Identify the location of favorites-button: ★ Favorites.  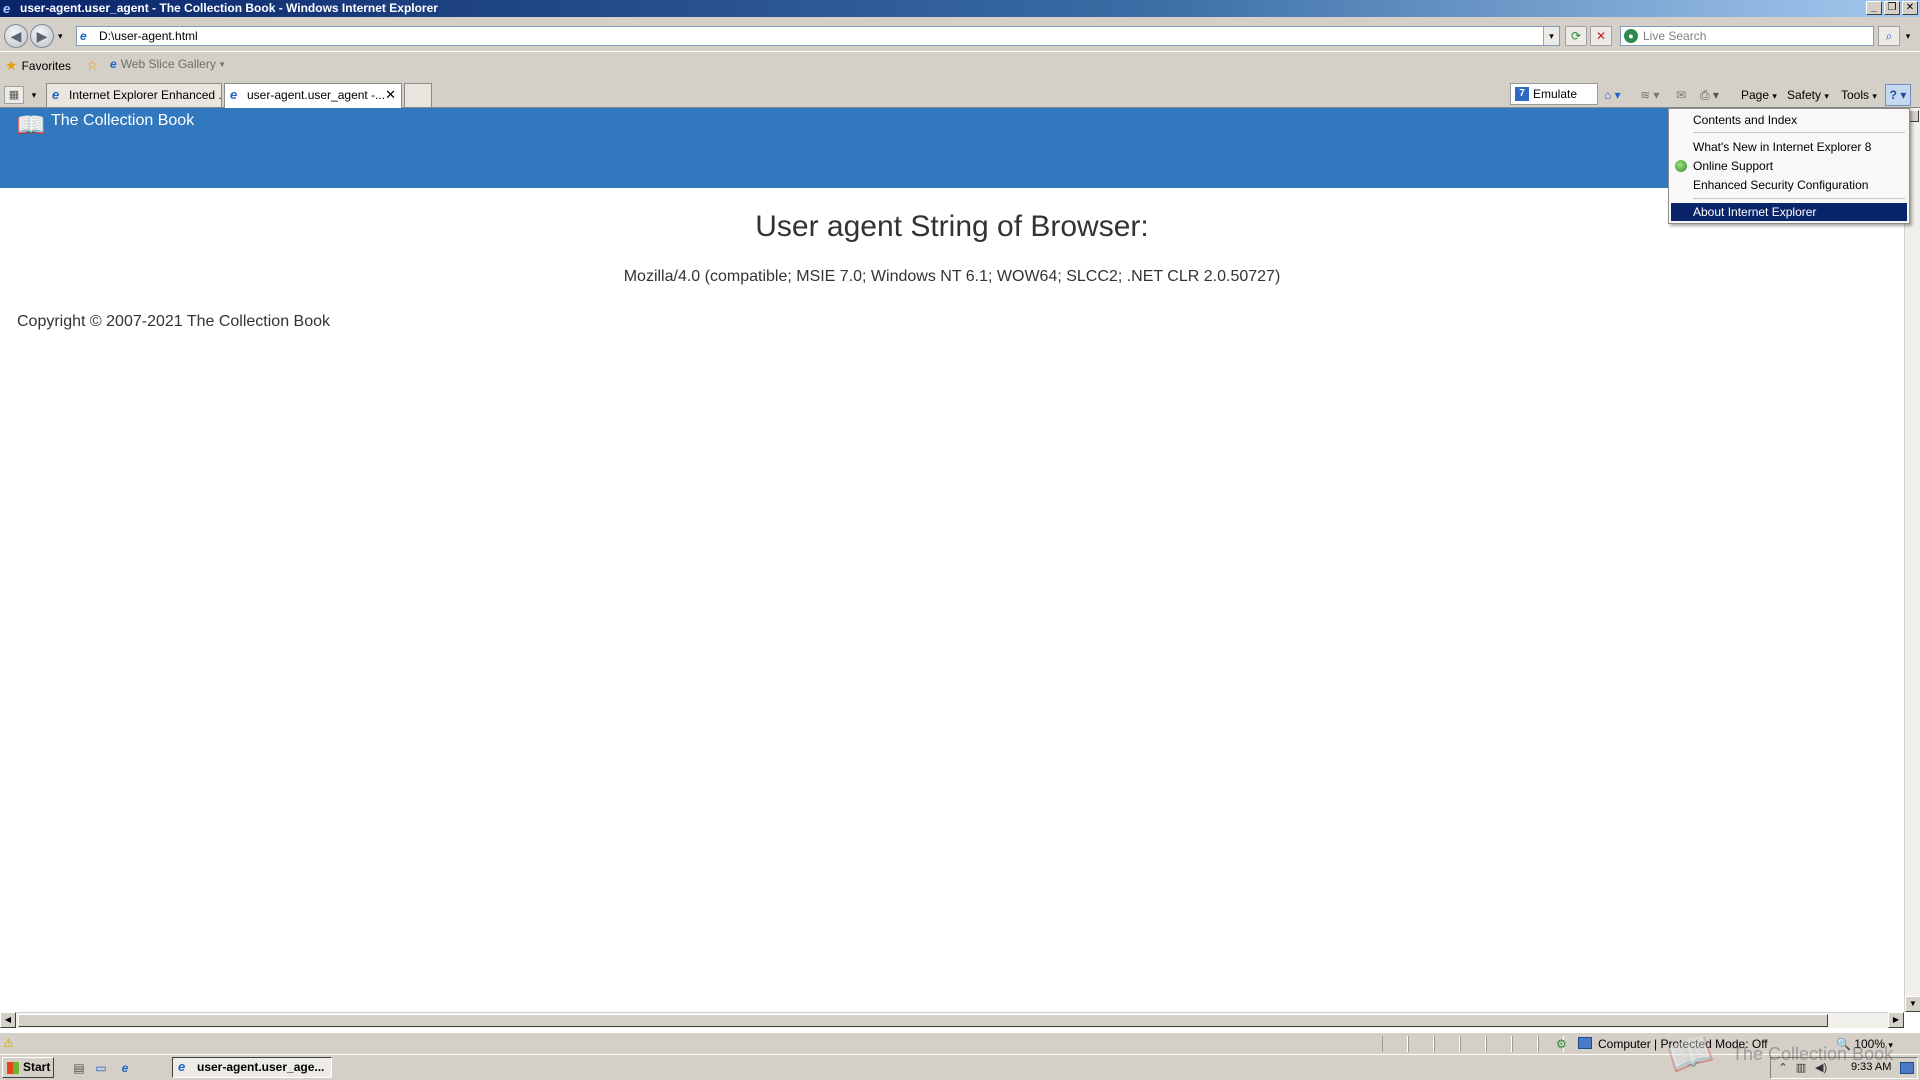
(38, 65).